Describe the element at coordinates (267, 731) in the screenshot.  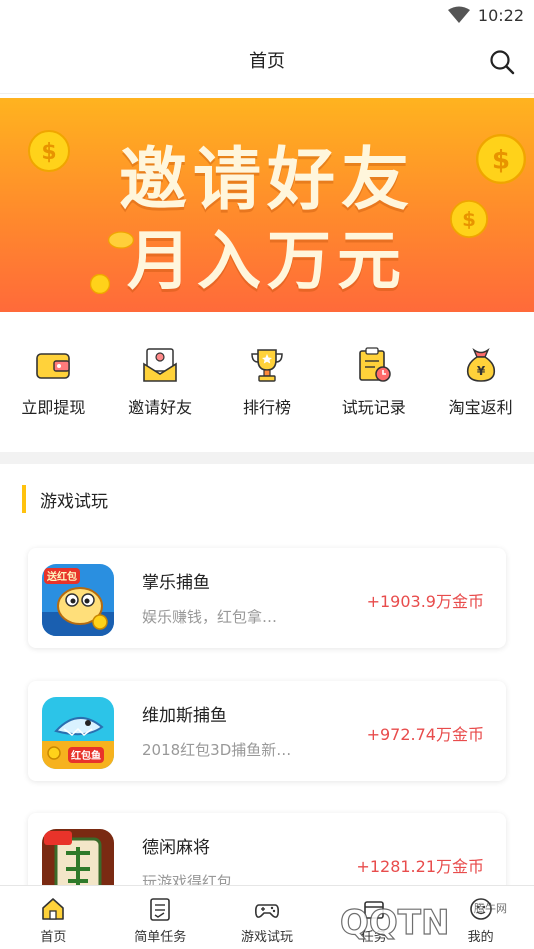
I see `game-card: 红包鱼 维加斯捕鱼 2018红包3D捕鱼新… +972.74万金币` at that location.